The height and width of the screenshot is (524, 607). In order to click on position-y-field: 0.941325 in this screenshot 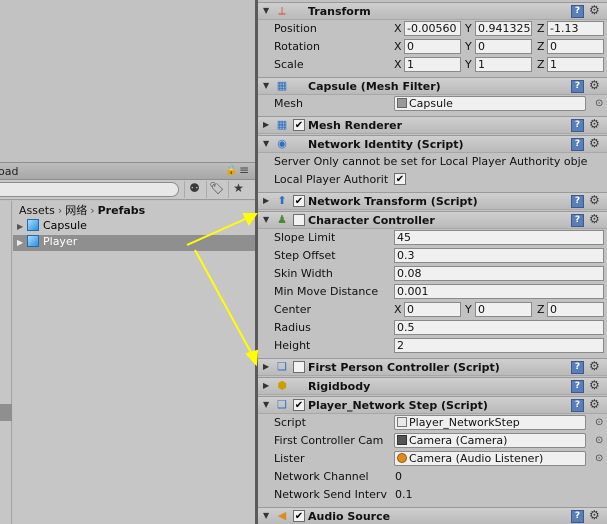, I will do `click(503, 28)`.